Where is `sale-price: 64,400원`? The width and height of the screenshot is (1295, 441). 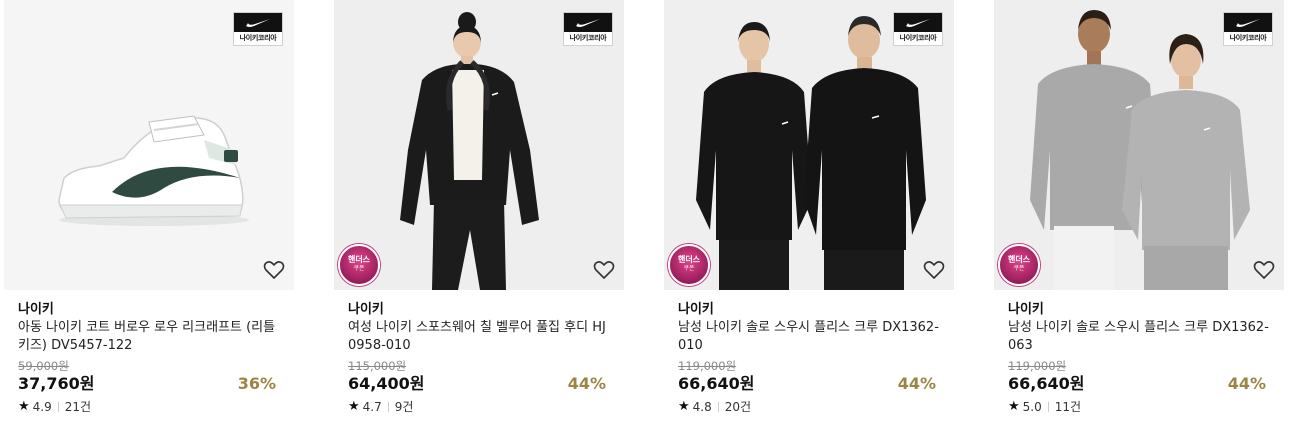
sale-price: 64,400원 is located at coordinates (386, 383).